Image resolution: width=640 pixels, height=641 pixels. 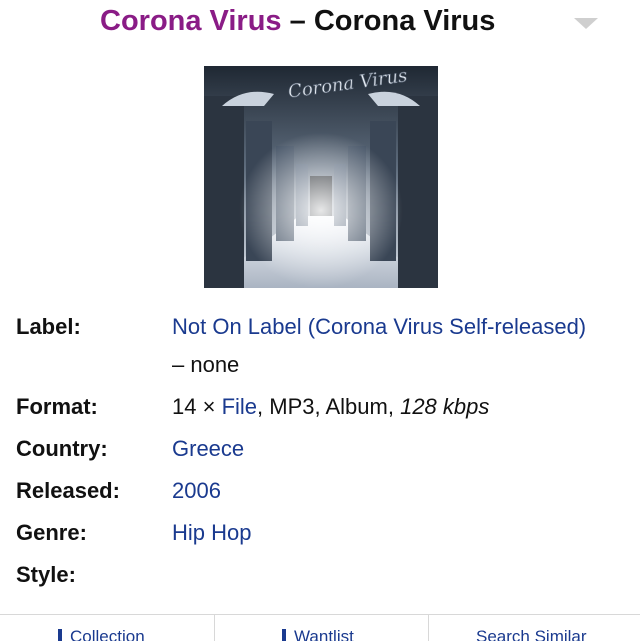 I want to click on search-similar-button: Search Similar, so click(x=531, y=628).